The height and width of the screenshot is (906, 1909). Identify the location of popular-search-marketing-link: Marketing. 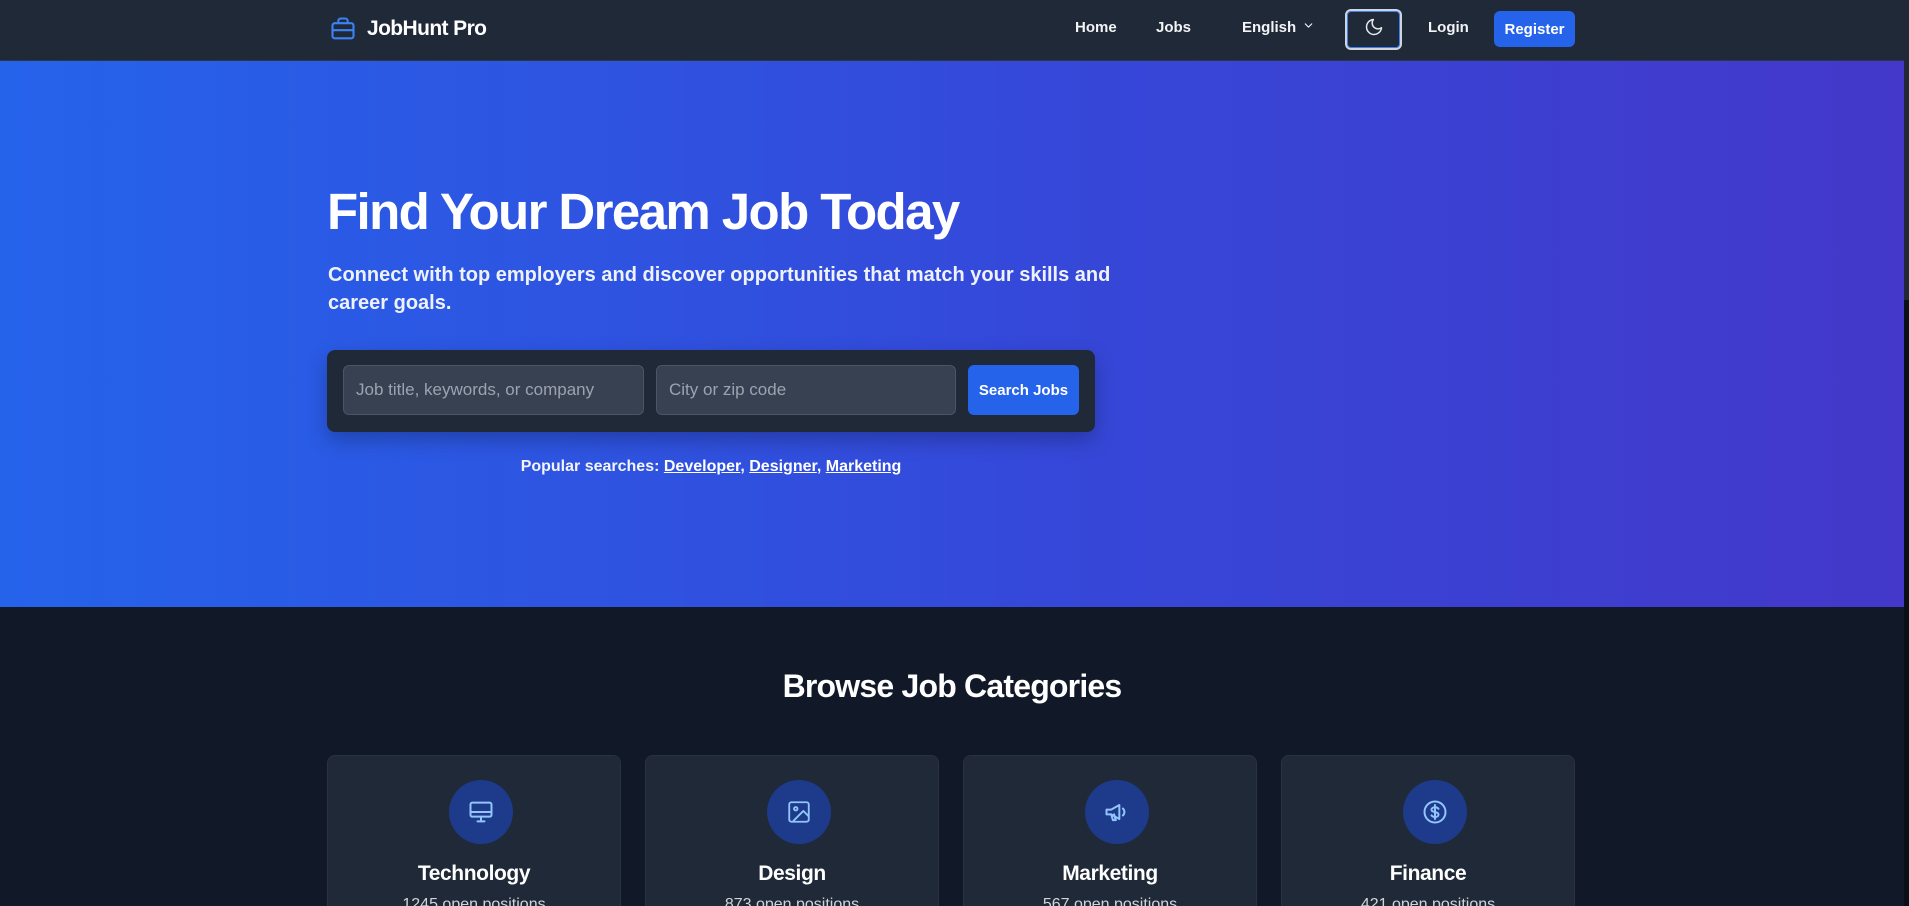
(864, 466).